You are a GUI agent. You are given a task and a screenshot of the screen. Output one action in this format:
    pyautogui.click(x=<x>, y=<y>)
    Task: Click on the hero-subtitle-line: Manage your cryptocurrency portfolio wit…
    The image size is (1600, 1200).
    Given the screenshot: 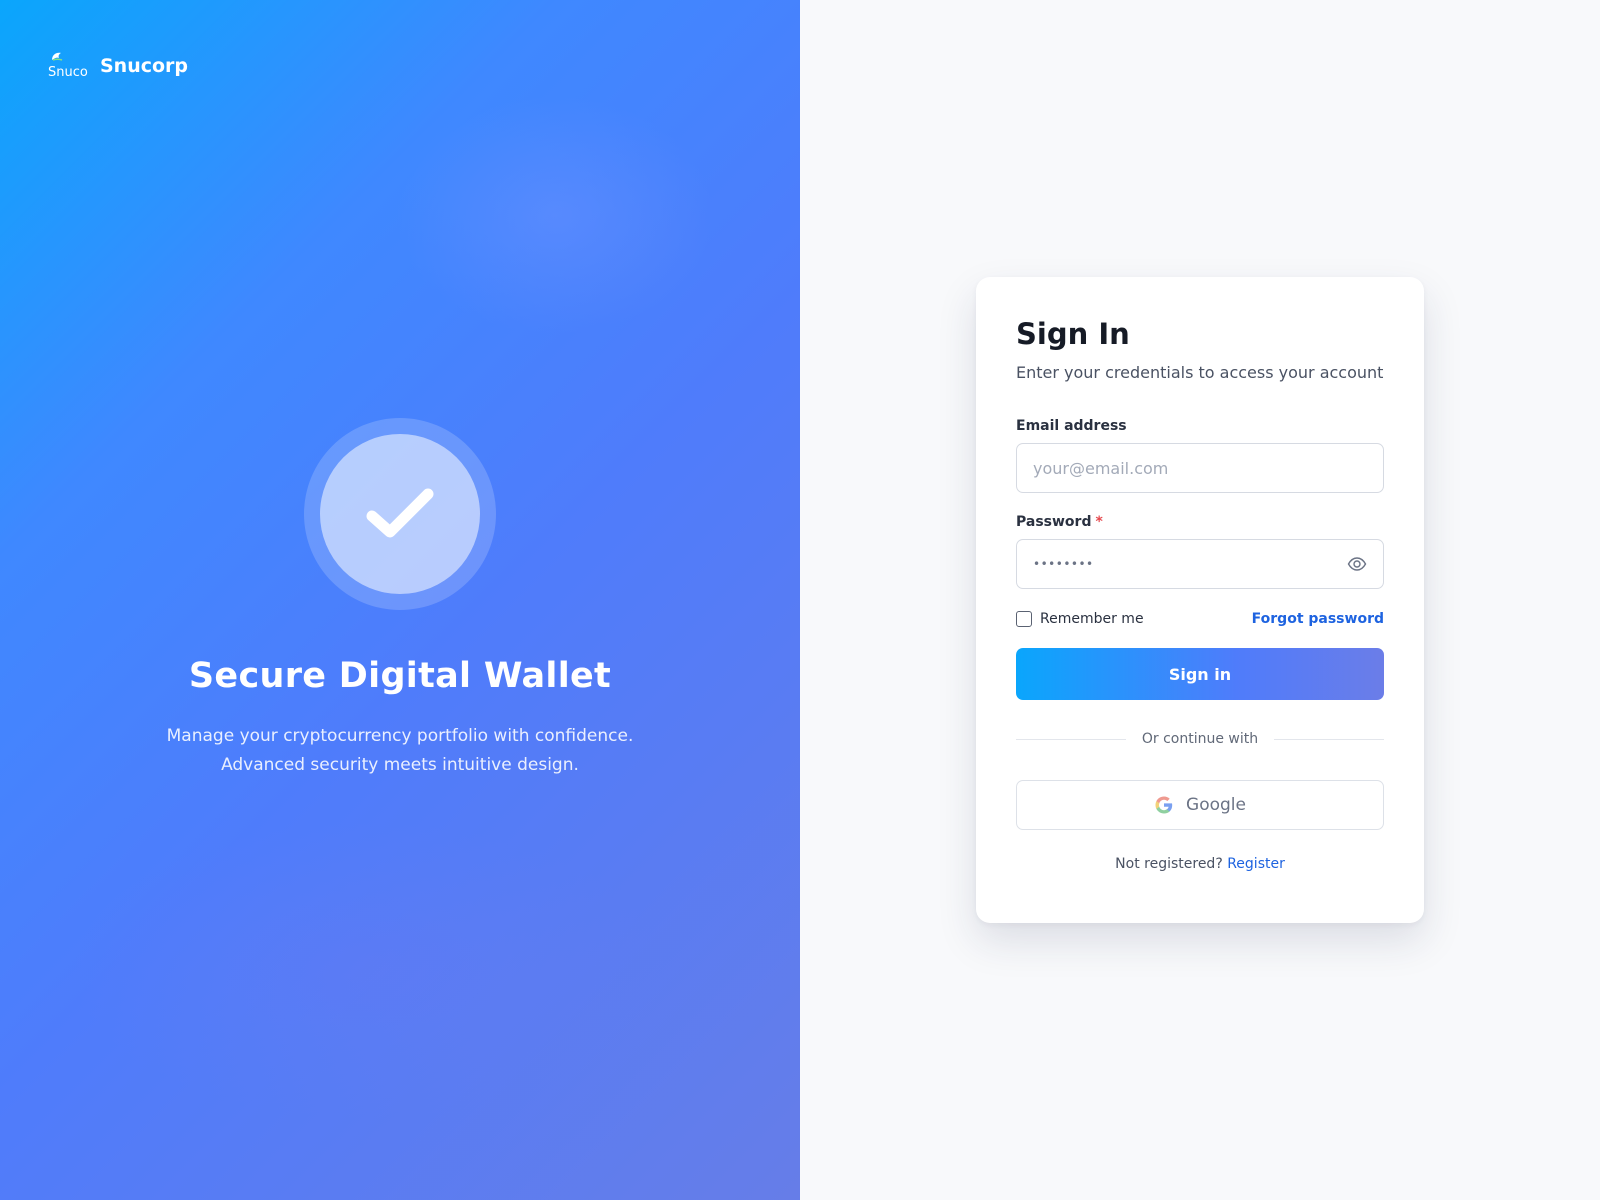 What is the action you would take?
    pyautogui.click(x=400, y=736)
    